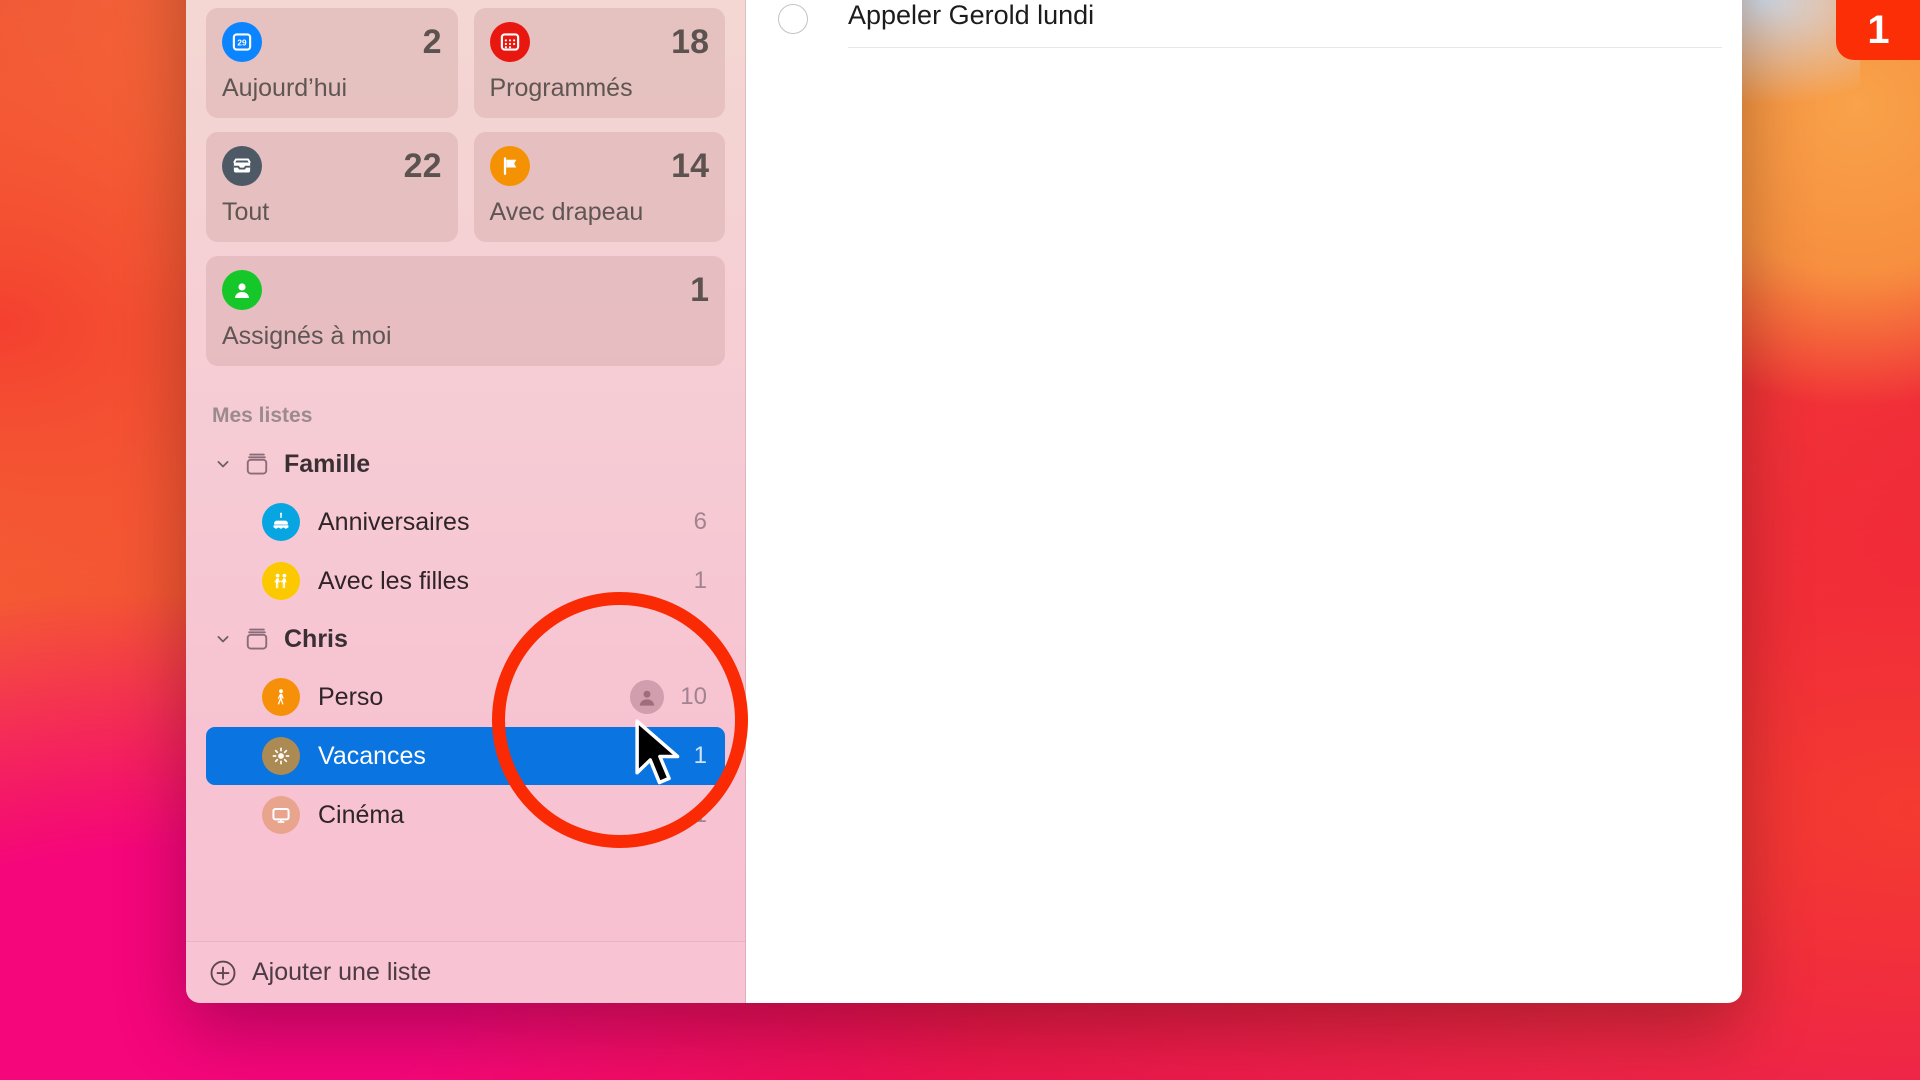 This screenshot has height=1080, width=1920. I want to click on svg-text: 29, so click(242, 43).